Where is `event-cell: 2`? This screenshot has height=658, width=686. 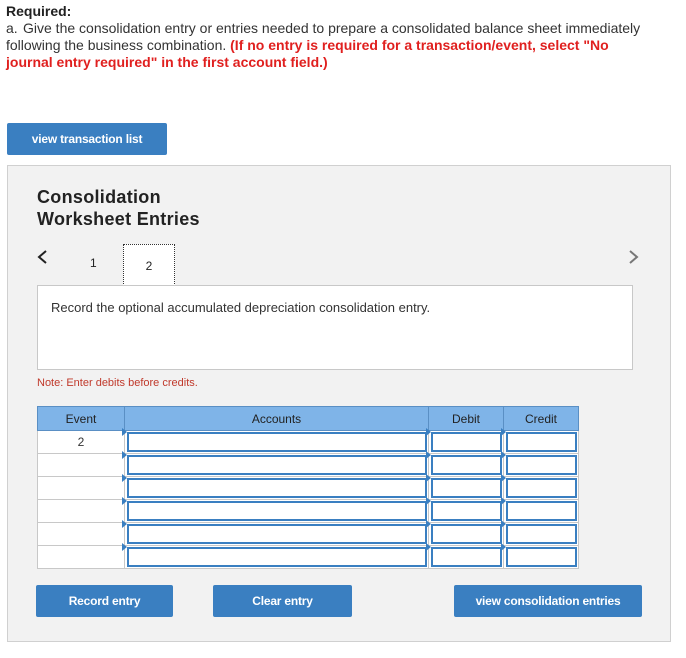
event-cell: 2 is located at coordinates (81, 442).